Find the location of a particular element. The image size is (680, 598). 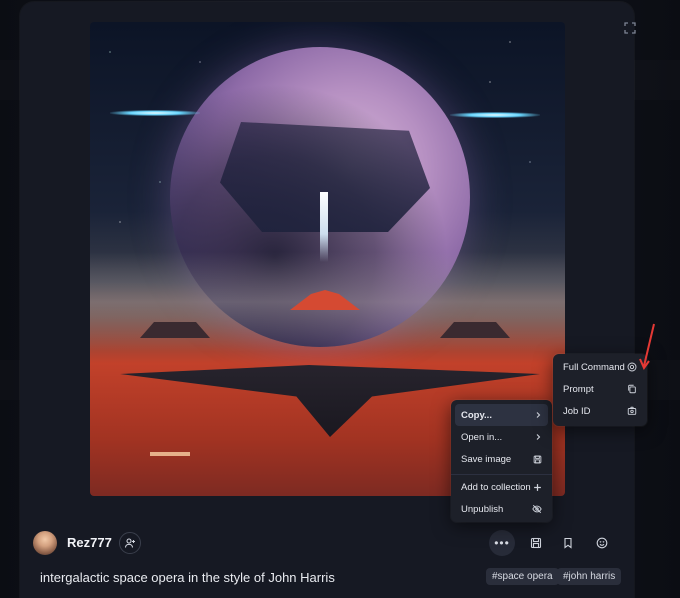

smile-icon is located at coordinates (602, 543).